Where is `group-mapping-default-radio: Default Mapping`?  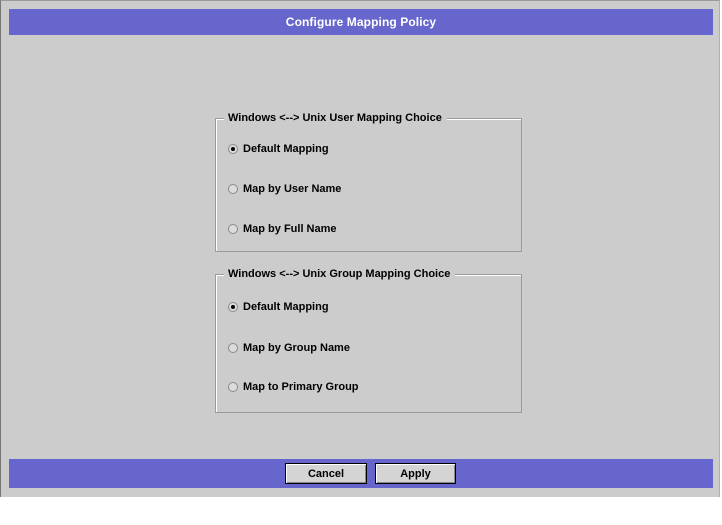 group-mapping-default-radio: Default Mapping is located at coordinates (278, 307).